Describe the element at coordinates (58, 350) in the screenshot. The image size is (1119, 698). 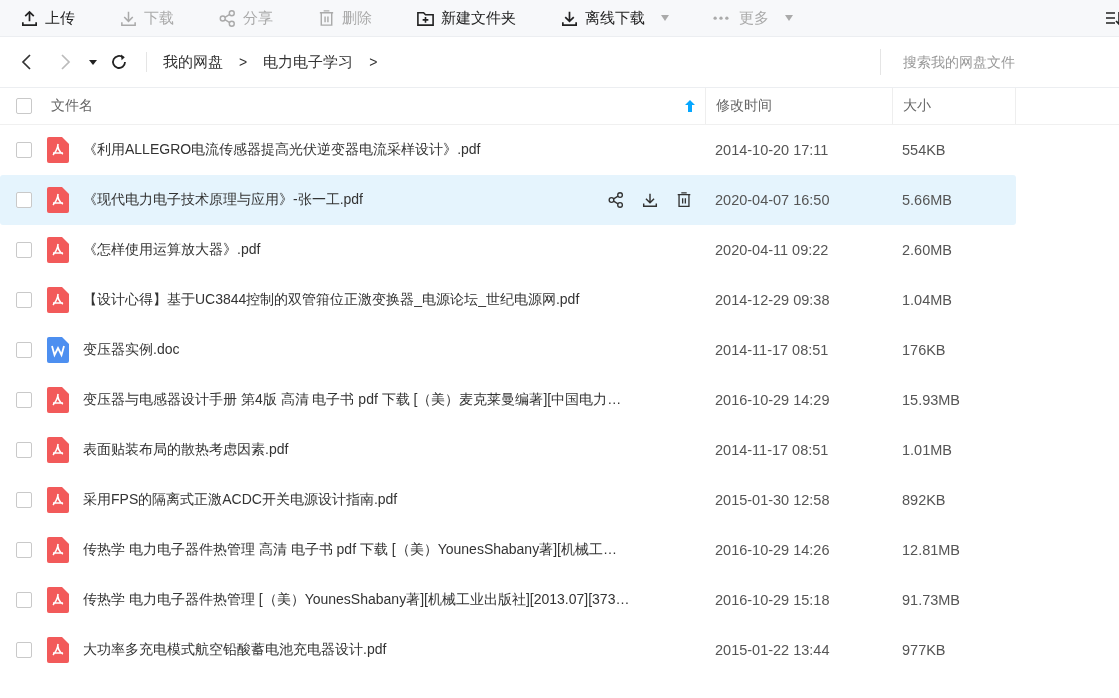
I see `word-file-icon` at that location.